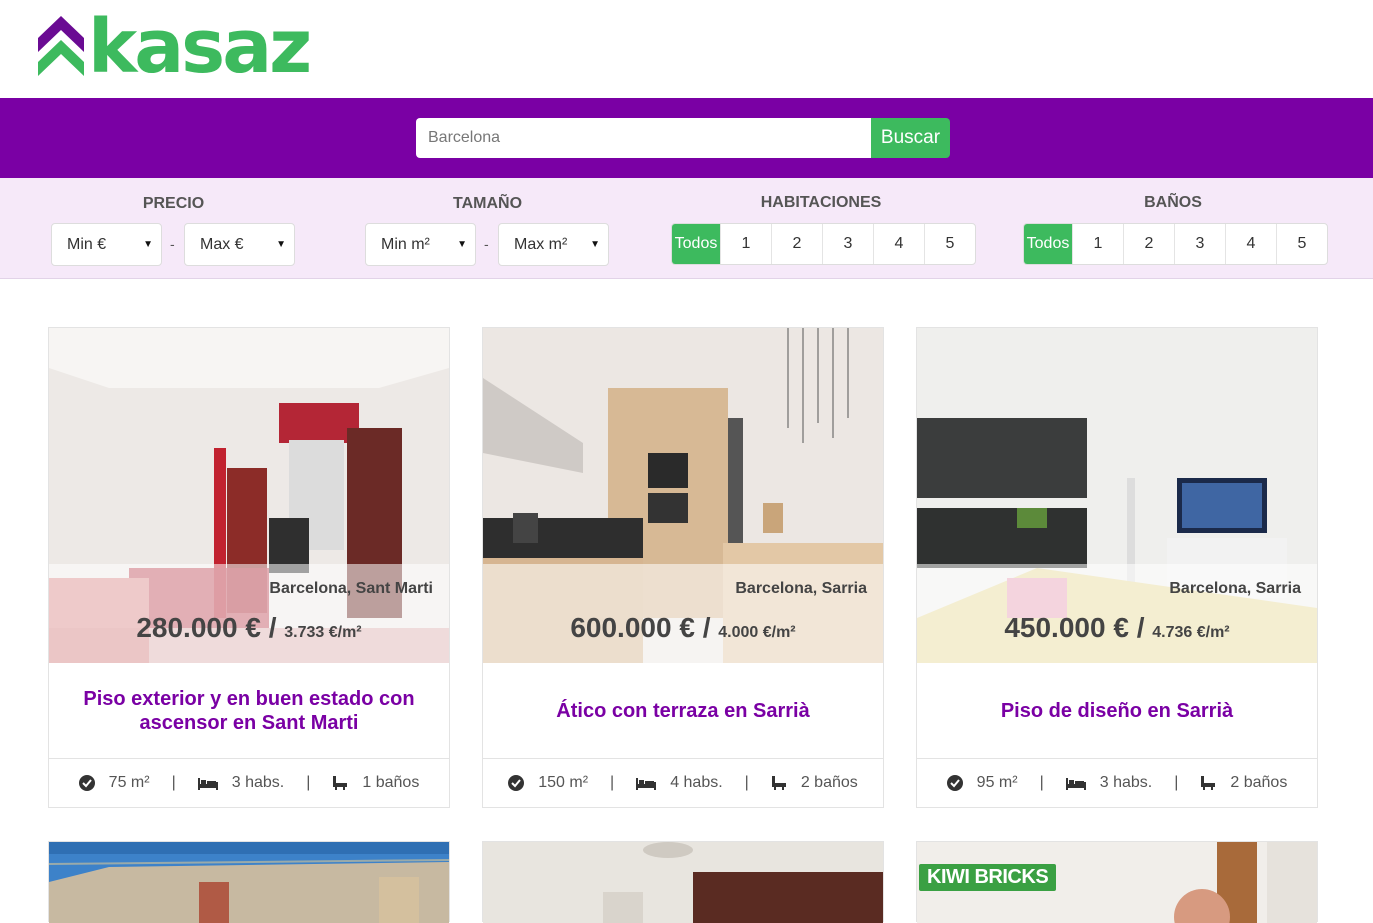 The width and height of the screenshot is (1373, 923). I want to click on listing-price: 280.000 € / 3.733 €/m², so click(249, 628).